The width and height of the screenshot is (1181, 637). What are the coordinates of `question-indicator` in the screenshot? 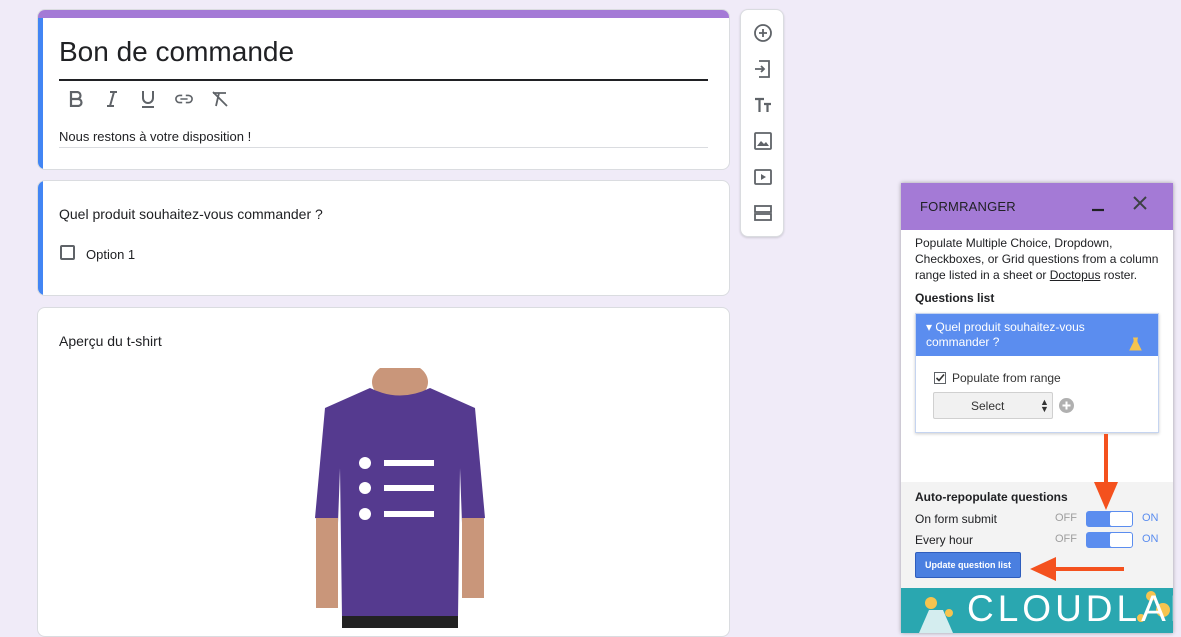 It's located at (40, 238).